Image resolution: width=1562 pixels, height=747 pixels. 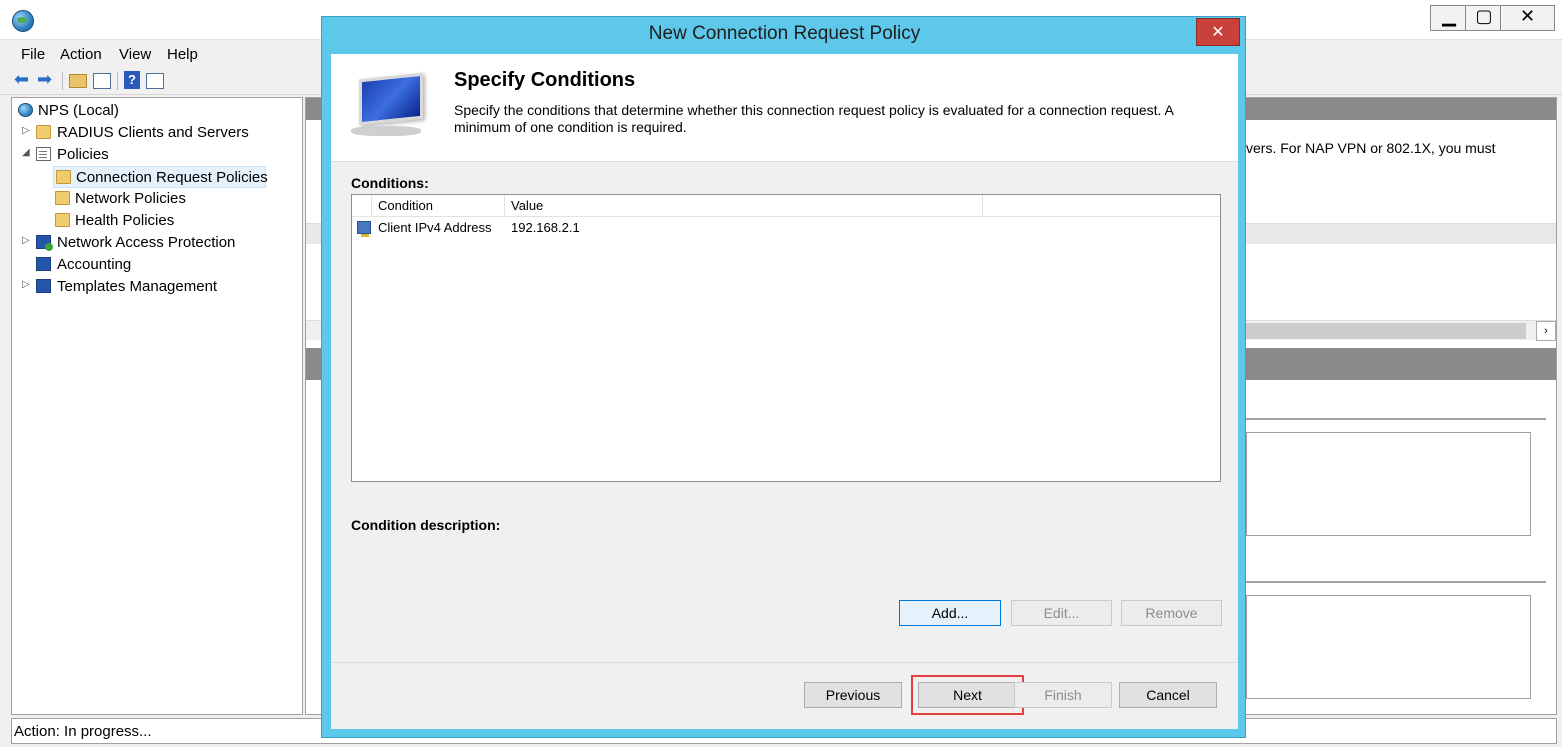 What do you see at coordinates (83, 154) in the screenshot?
I see `tree-item-label: Policies` at bounding box center [83, 154].